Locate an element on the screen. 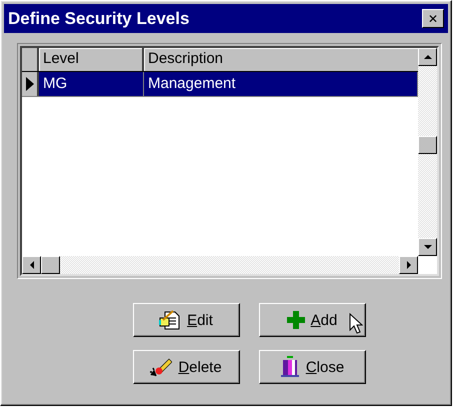 The image size is (454, 408). scroll-up-button is located at coordinates (427, 57).